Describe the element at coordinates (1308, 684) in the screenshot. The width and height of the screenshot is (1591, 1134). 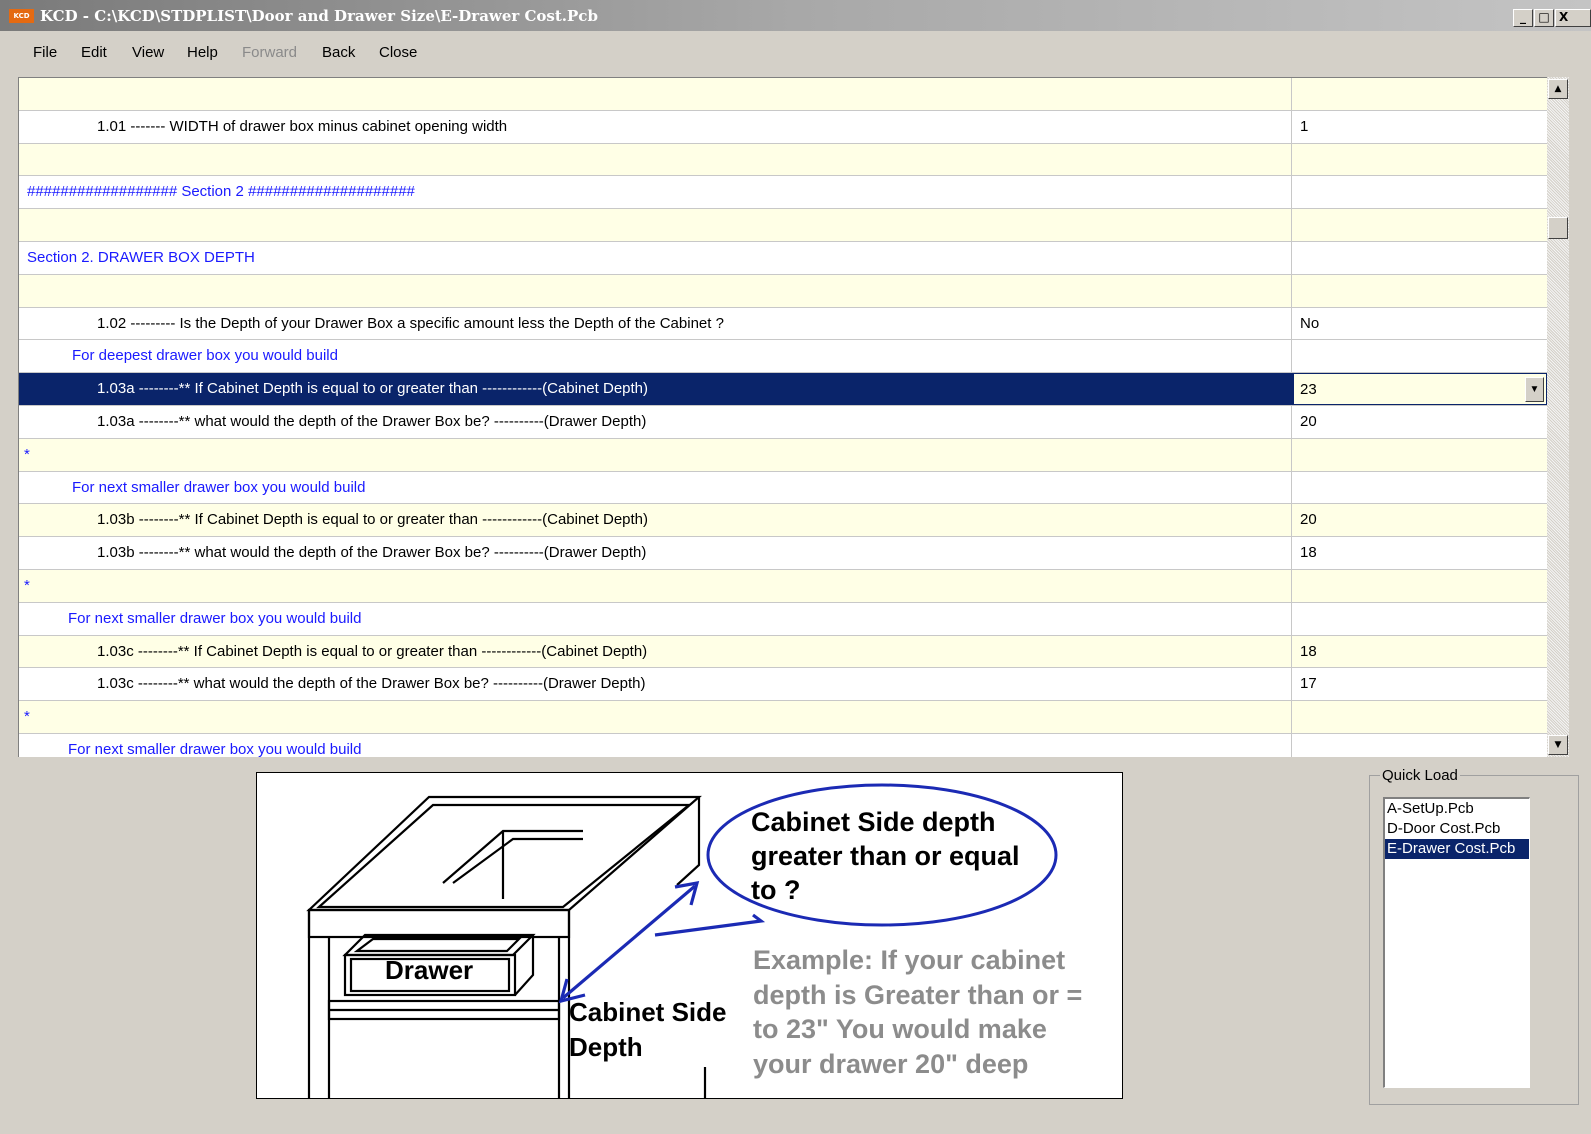
I see `grid-value-text: 17` at that location.